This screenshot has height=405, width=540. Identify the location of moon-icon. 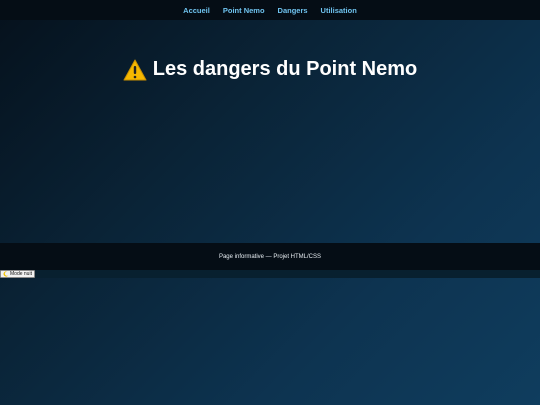
(6, 274).